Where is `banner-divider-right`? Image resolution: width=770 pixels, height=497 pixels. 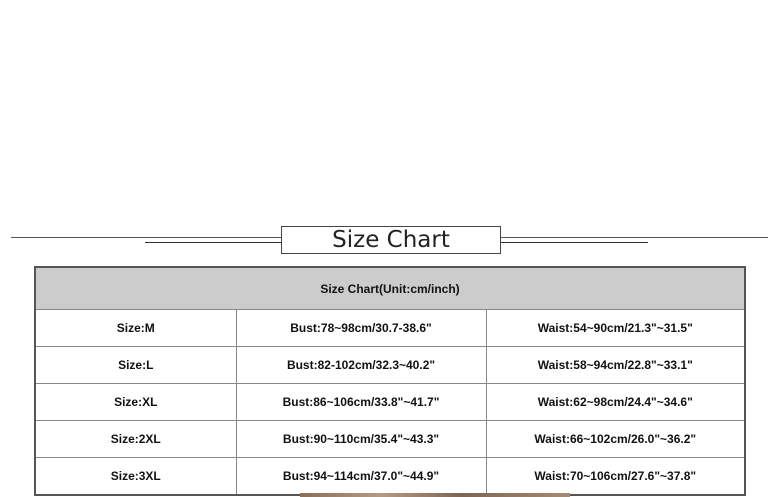
banner-divider-right is located at coordinates (574, 242).